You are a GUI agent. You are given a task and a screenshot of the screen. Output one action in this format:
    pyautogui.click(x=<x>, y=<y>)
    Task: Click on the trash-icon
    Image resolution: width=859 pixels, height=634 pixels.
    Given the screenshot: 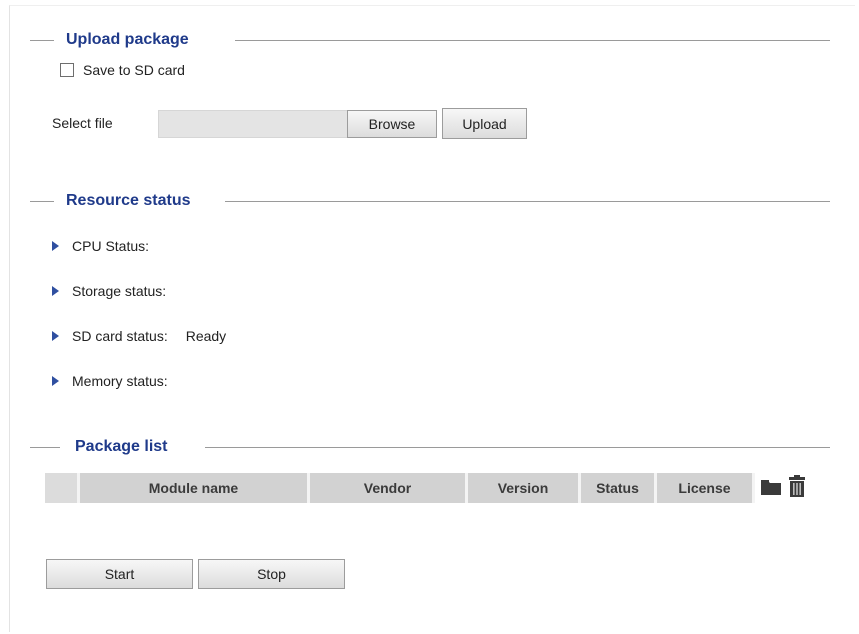 What is the action you would take?
    pyautogui.click(x=797, y=488)
    